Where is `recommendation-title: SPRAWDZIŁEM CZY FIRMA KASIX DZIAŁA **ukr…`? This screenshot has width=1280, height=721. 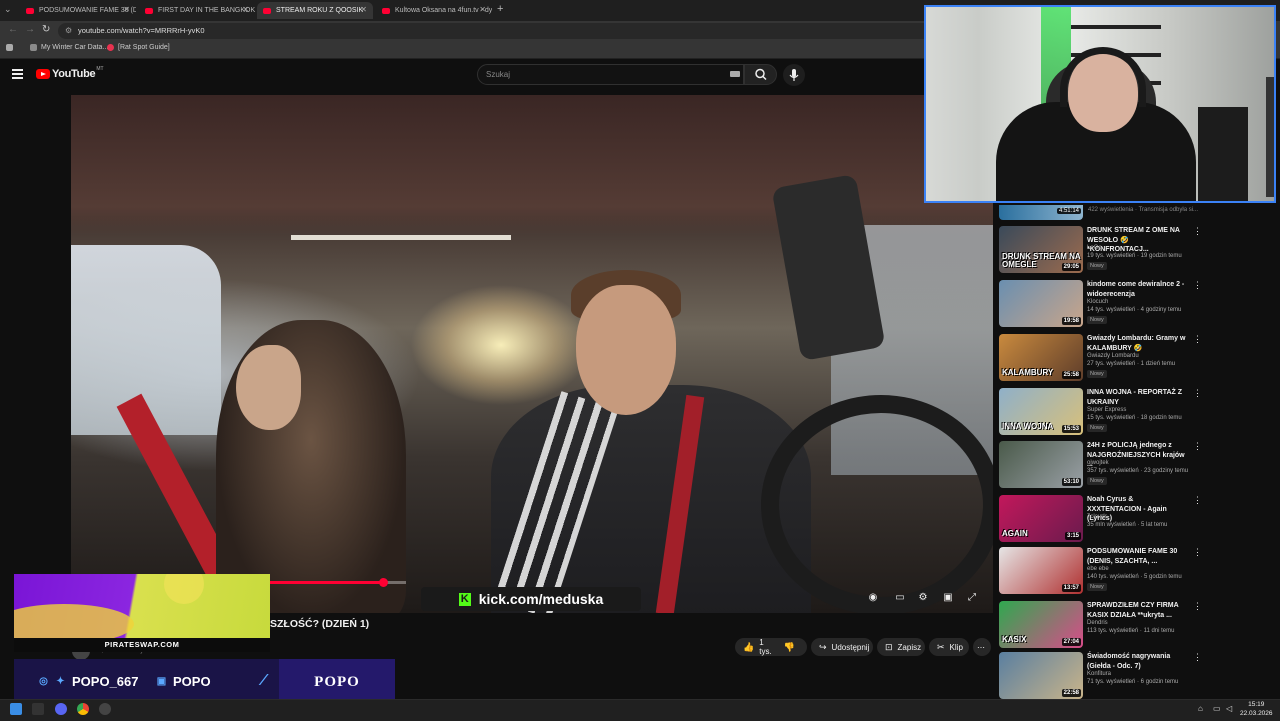 recommendation-title: SPRAWDZIŁEM CZY FIRMA KASIX DZIAŁA **ukr… is located at coordinates (1138, 610).